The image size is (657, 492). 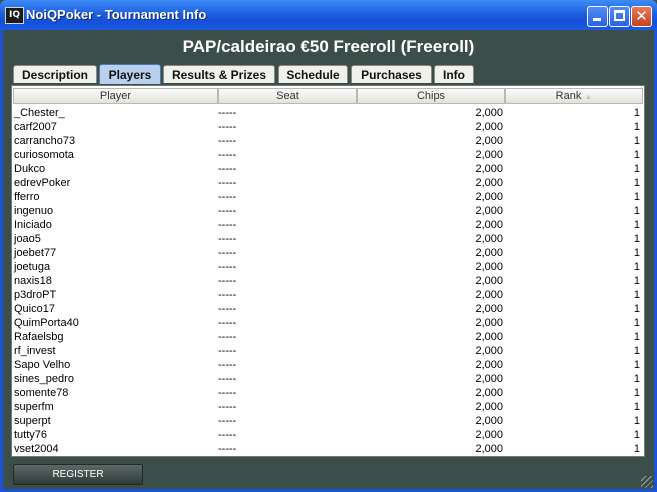 I want to click on maximize-button, so click(x=619, y=16).